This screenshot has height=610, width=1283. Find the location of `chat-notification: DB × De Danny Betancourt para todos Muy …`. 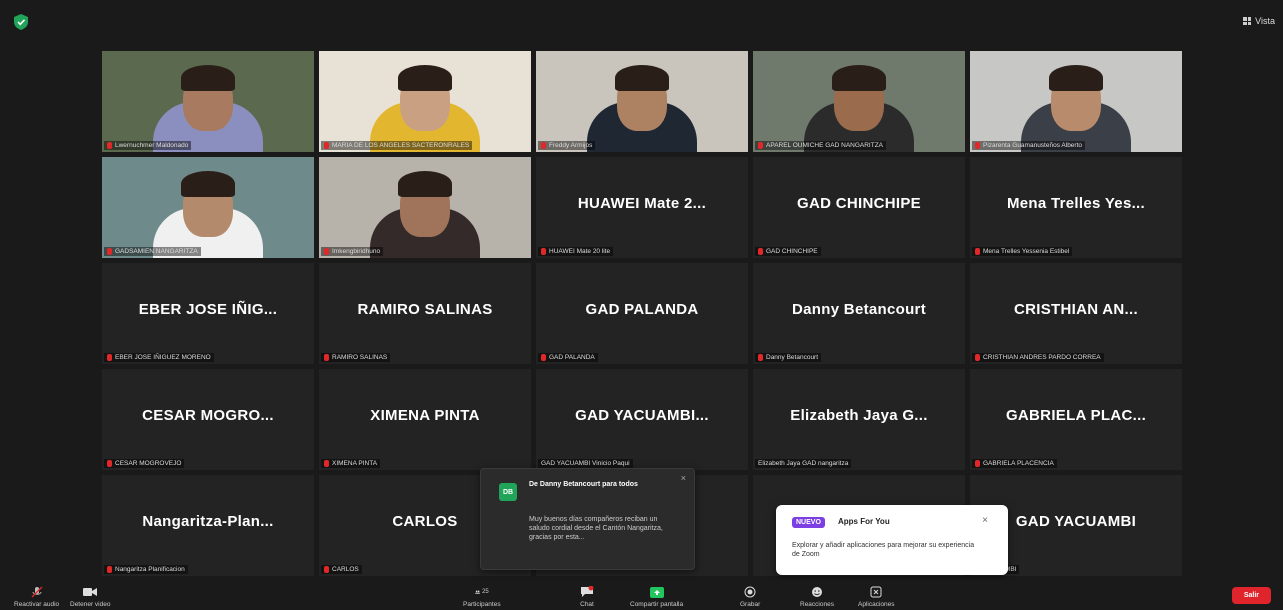

chat-notification: DB × De Danny Betancourt para todos Muy … is located at coordinates (587, 519).